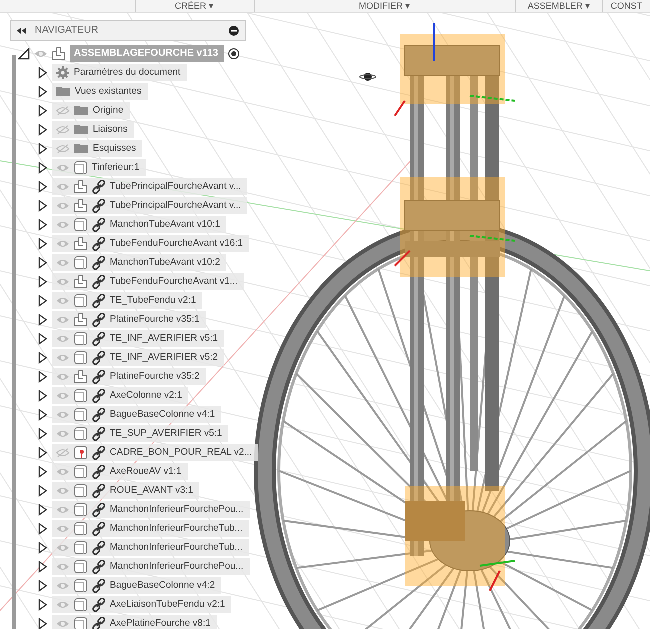  I want to click on tree-item: ROUE_AVANT v3:1, so click(126, 490).